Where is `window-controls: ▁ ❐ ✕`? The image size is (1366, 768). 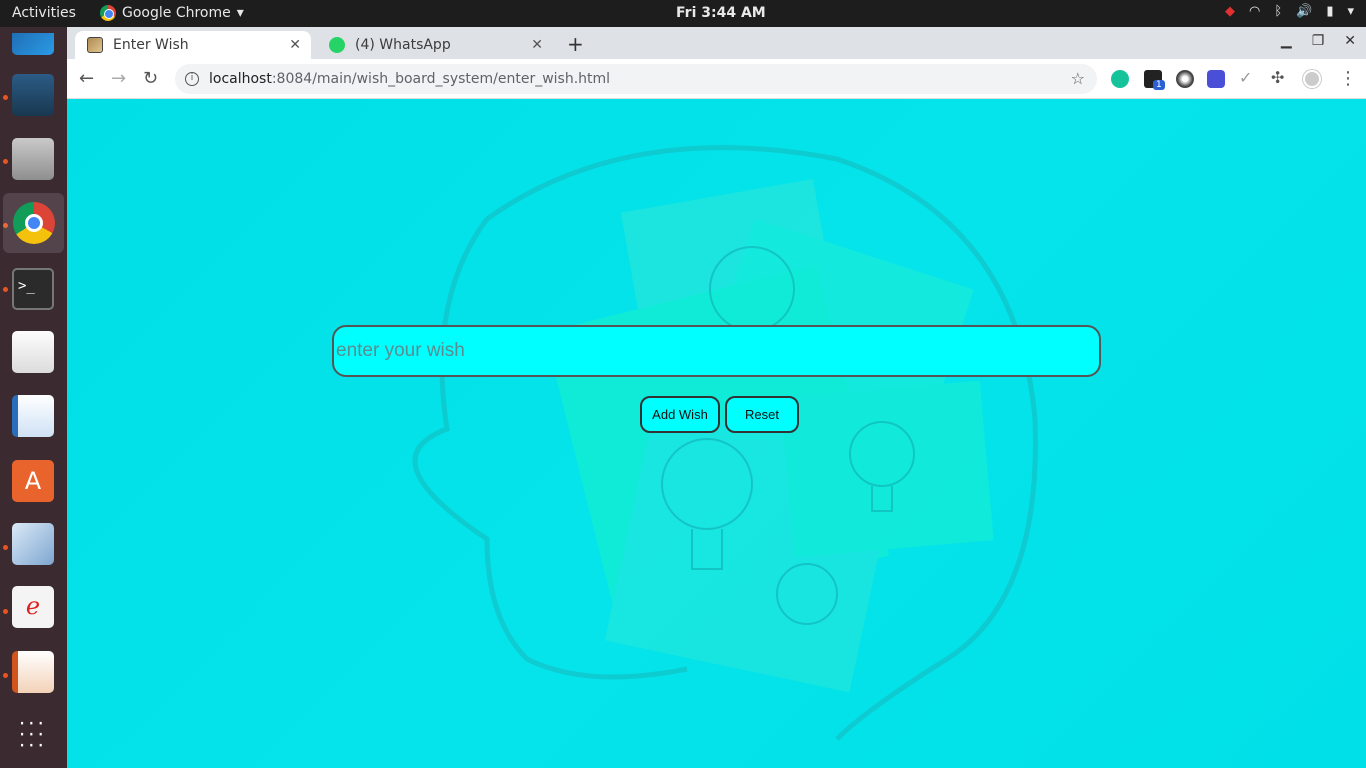
window-controls: ▁ ❐ ✕ is located at coordinates (1318, 41).